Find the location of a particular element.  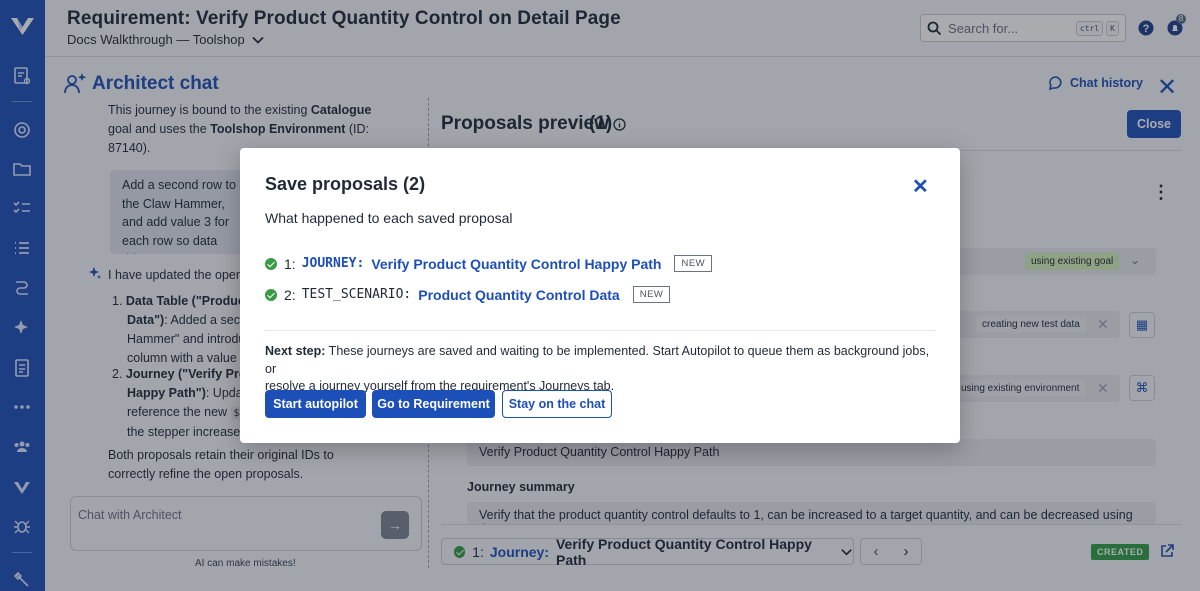

modal-subtitle: What happened to each saved proposal is located at coordinates (389, 218).